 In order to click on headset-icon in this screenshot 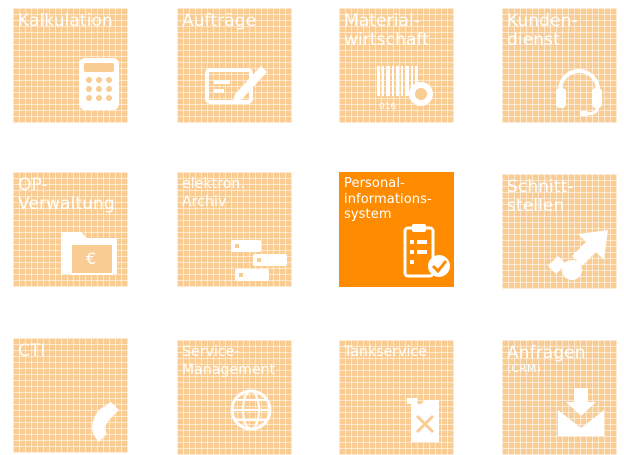, I will do `click(579, 88)`.